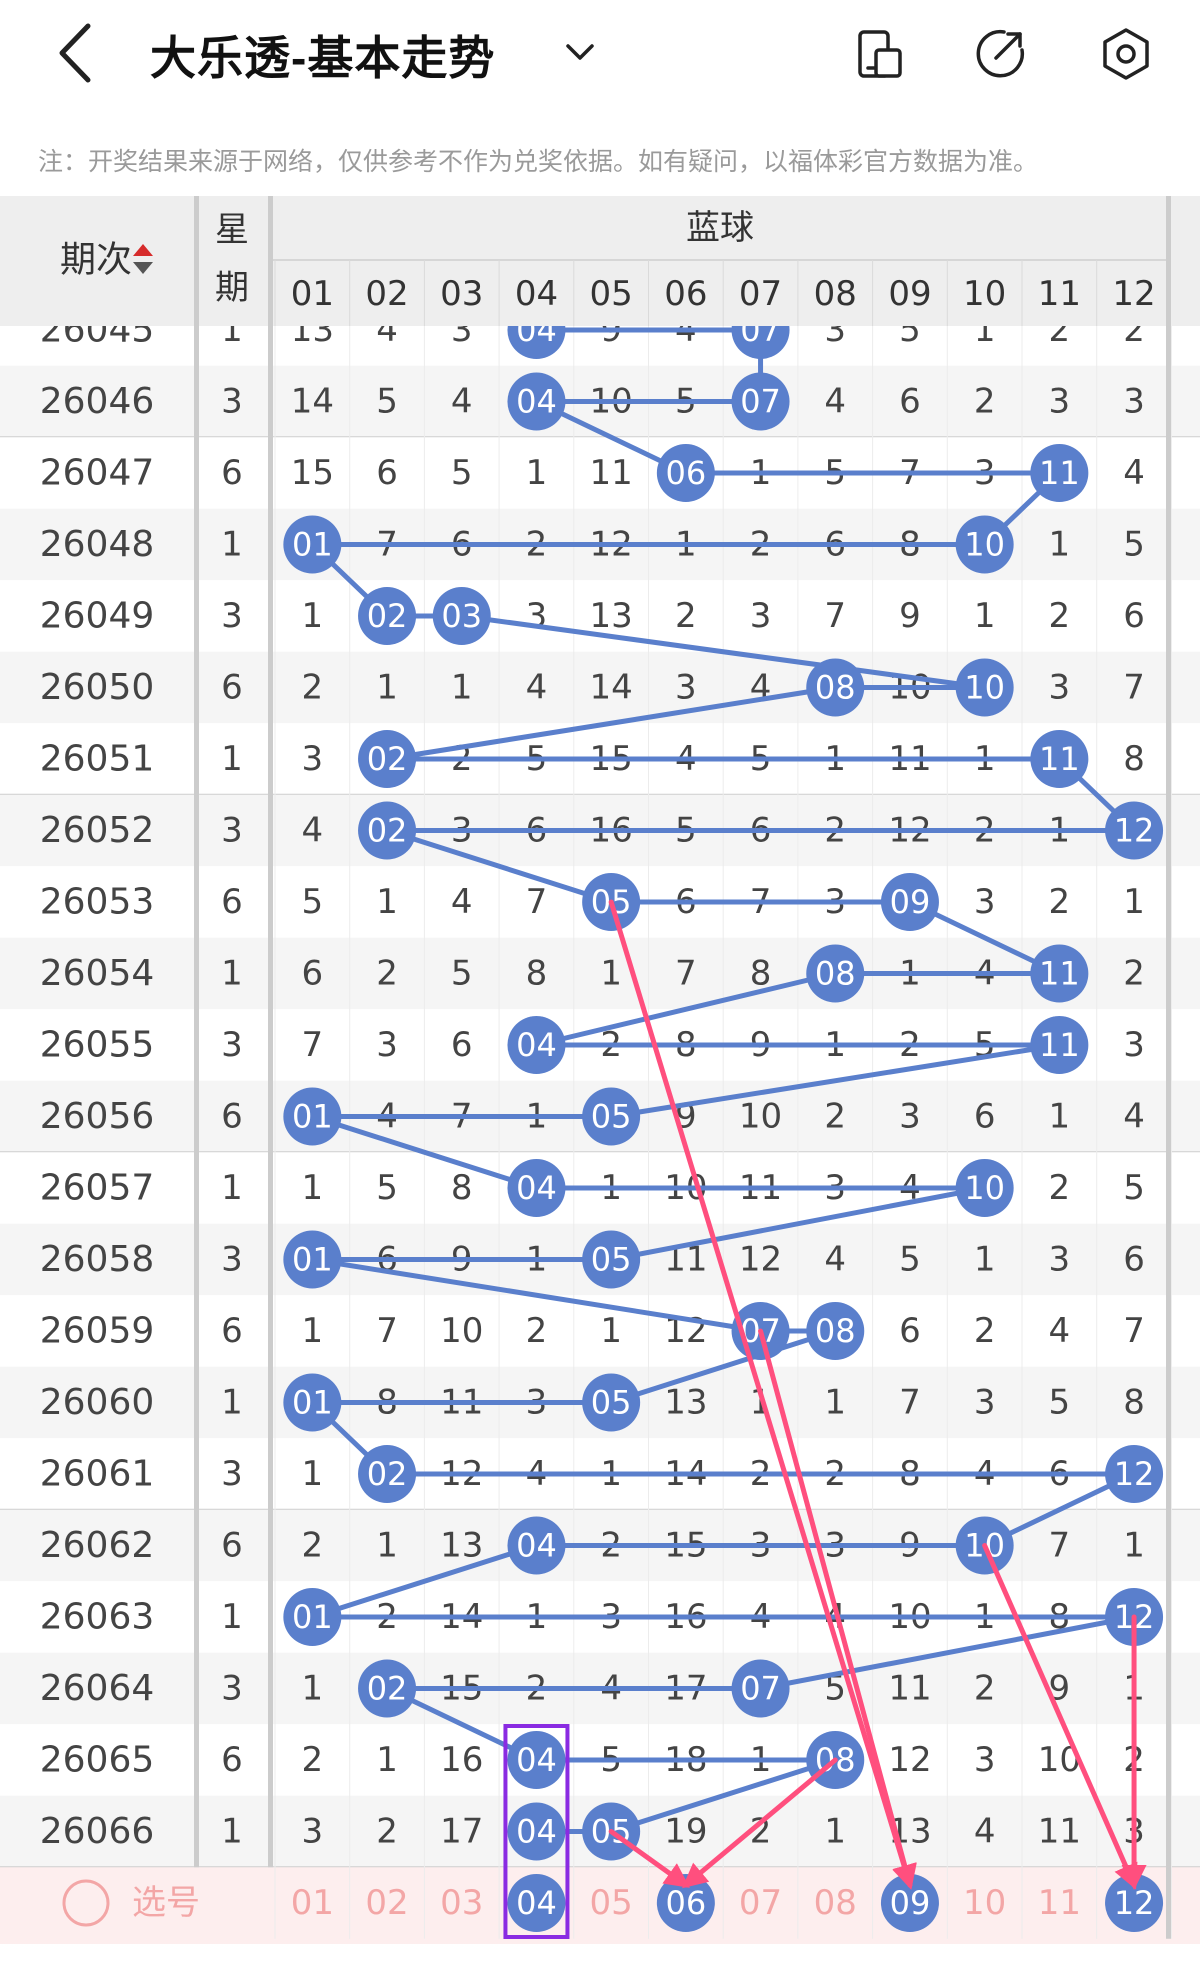 This screenshot has width=1200, height=1962. I want to click on select-label: 选号, so click(166, 1903).